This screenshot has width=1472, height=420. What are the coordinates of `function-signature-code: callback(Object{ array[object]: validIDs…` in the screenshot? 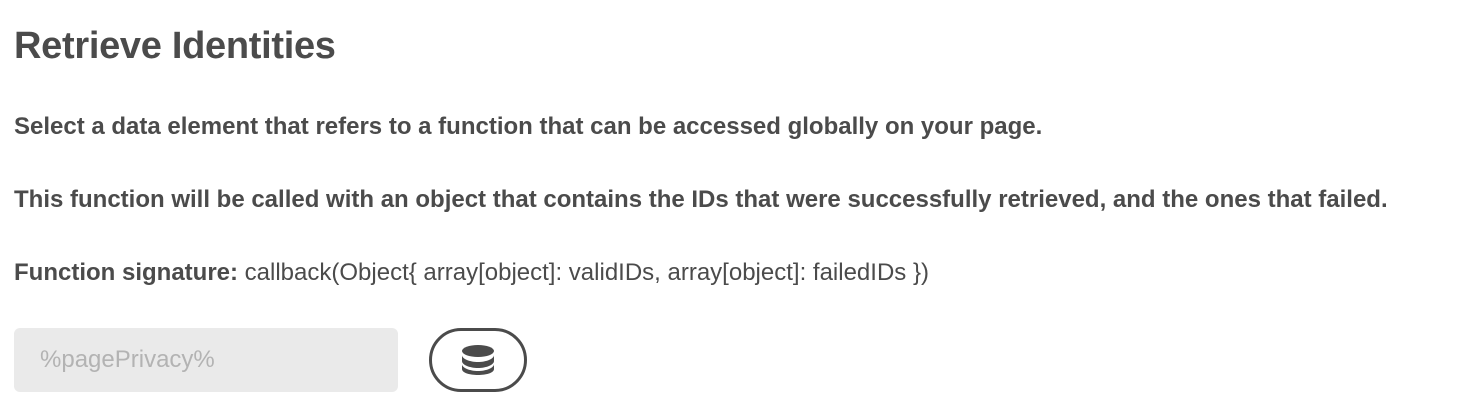 It's located at (583, 272).